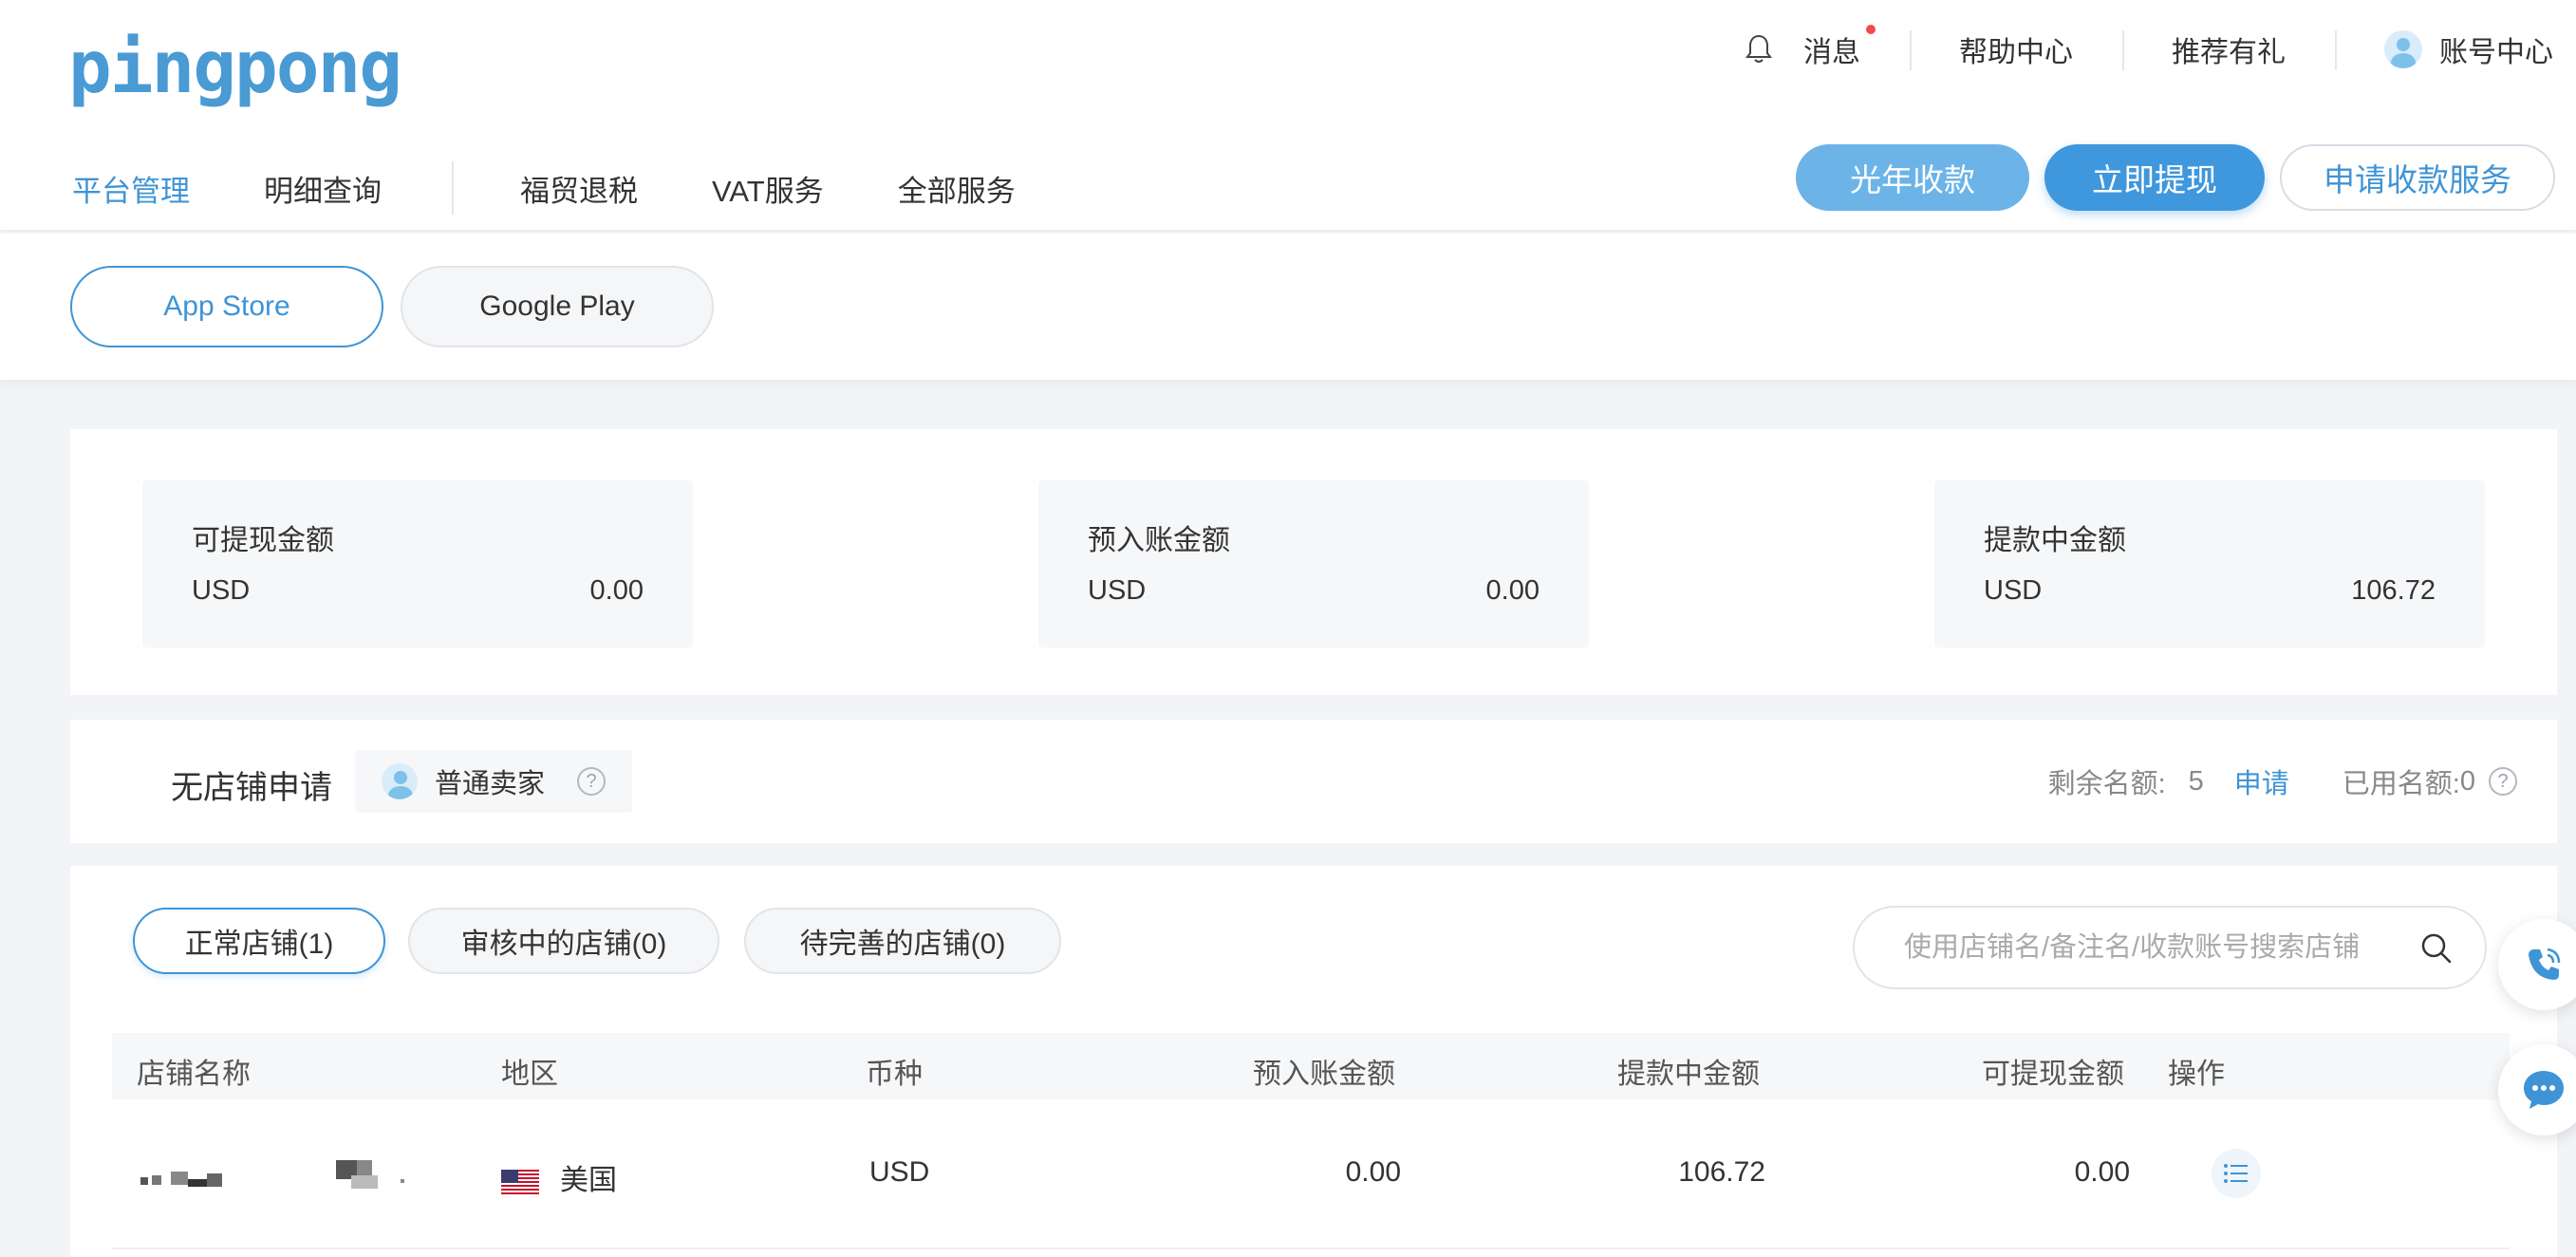  Describe the element at coordinates (557, 306) in the screenshot. I see `tab-google-play: Google Play` at that location.